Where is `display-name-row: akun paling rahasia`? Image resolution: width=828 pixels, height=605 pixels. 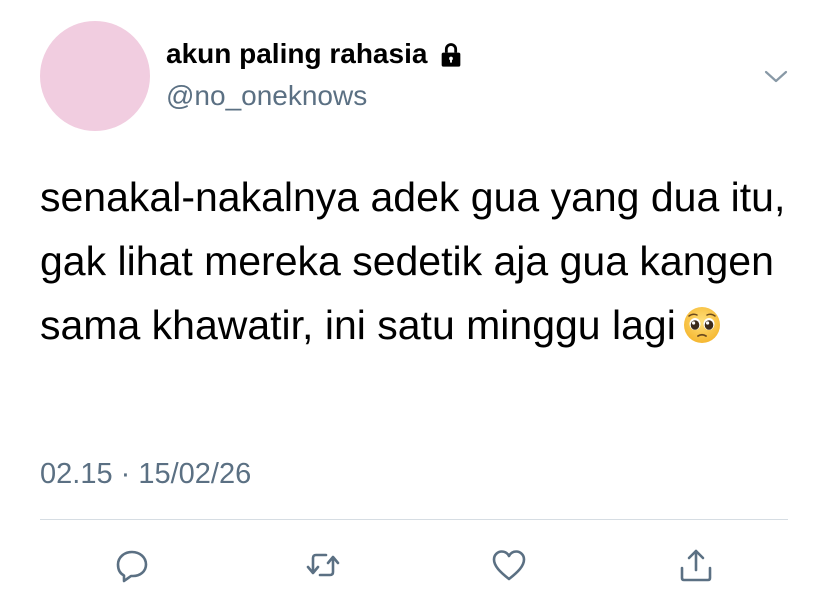
display-name-row: akun paling rahasia is located at coordinates (315, 54).